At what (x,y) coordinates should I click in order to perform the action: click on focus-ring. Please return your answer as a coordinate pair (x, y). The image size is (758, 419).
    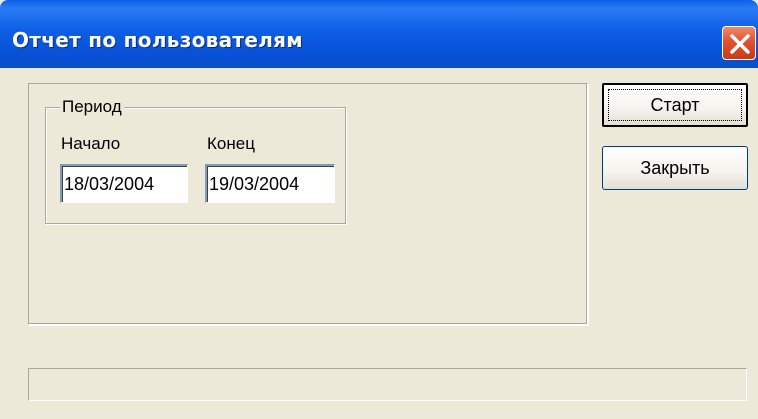
    Looking at the image, I should click on (675, 105).